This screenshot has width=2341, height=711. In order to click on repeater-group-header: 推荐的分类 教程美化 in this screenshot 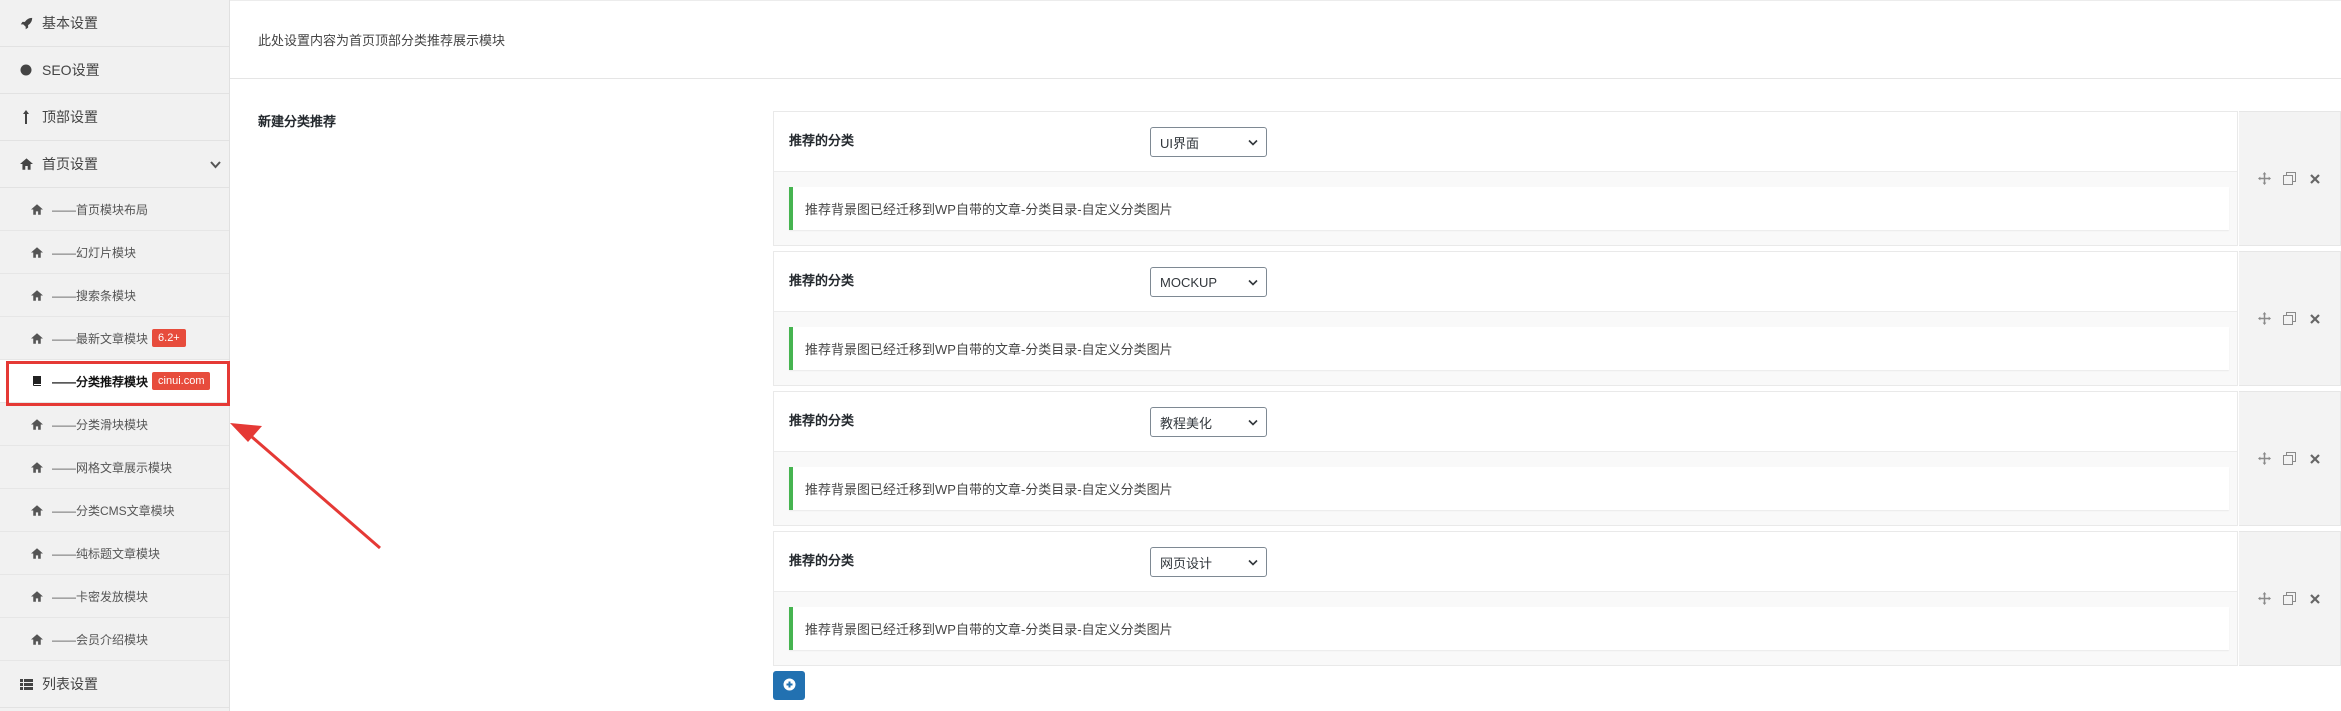, I will do `click(1505, 422)`.